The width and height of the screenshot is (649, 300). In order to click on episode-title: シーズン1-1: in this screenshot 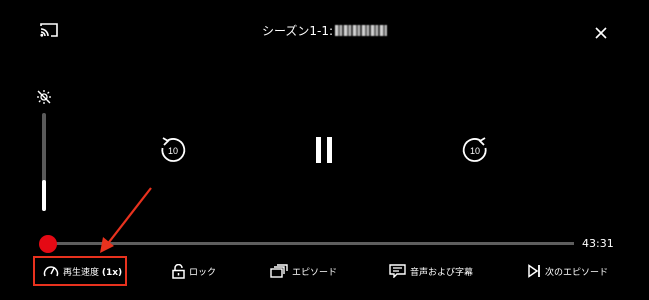, I will do `click(324, 30)`.